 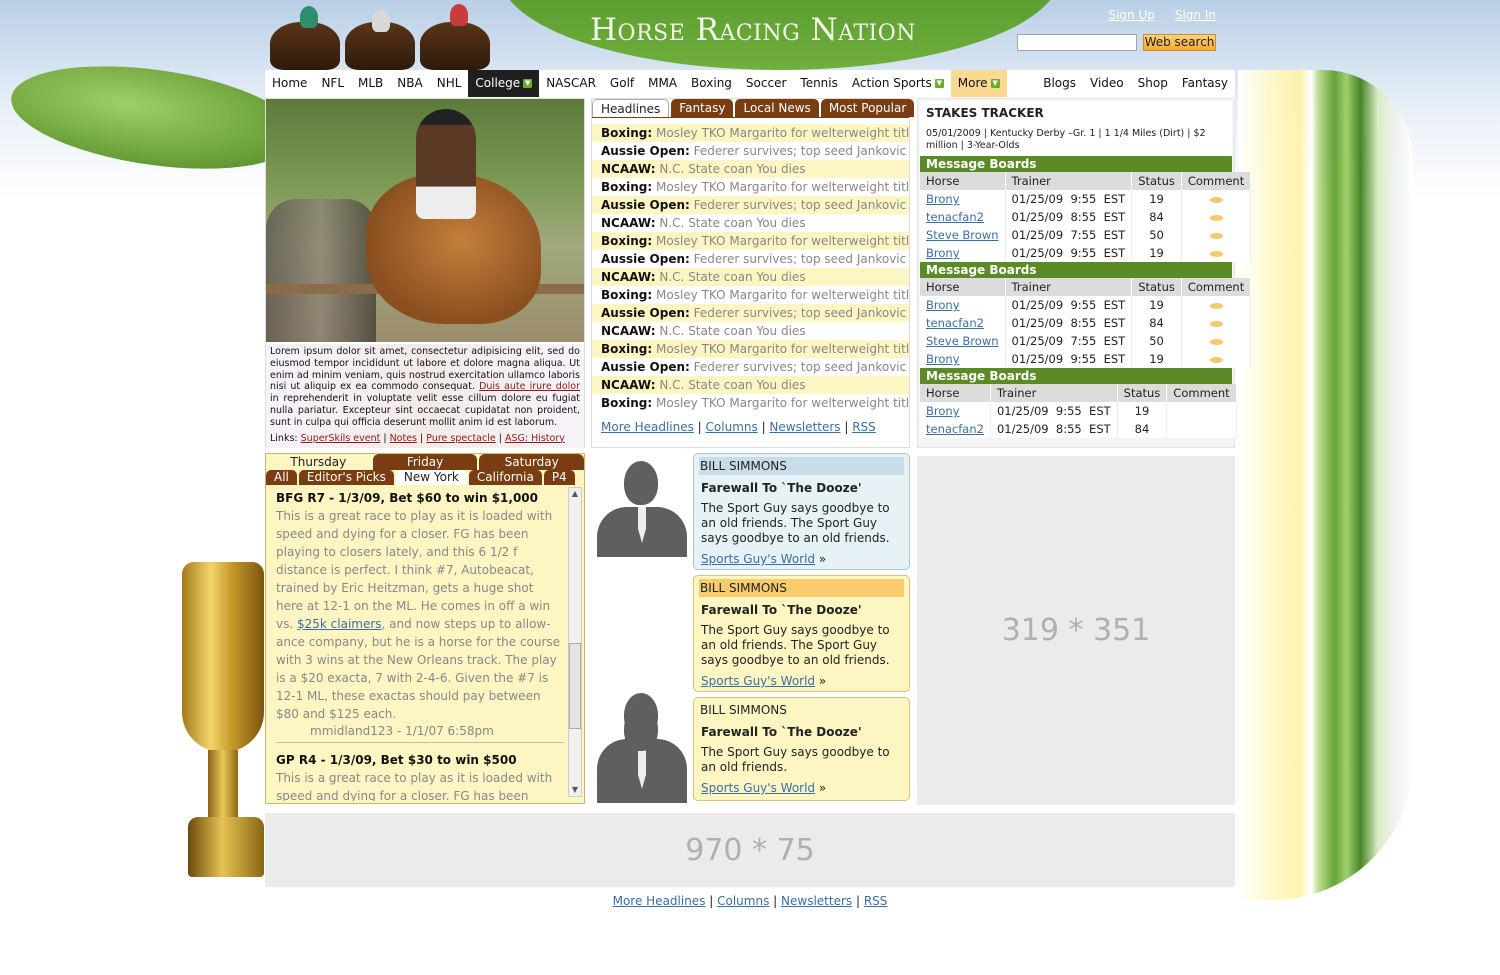 What do you see at coordinates (1077, 42) in the screenshot?
I see `search-input` at bounding box center [1077, 42].